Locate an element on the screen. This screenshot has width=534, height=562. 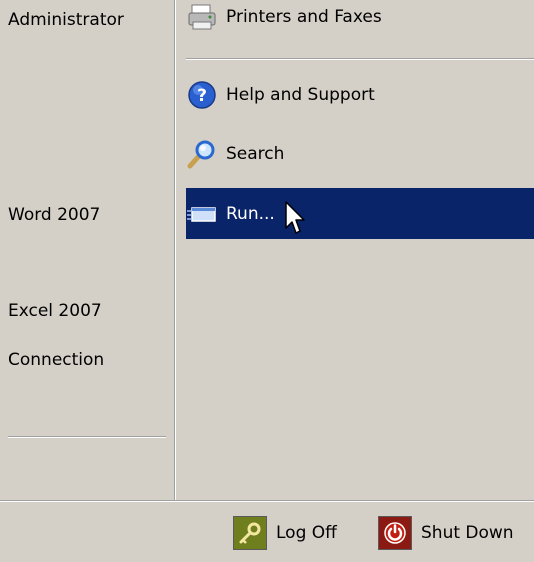
menu-item-printers-and-faxes: Printers and Faxes is located at coordinates (360, 20).